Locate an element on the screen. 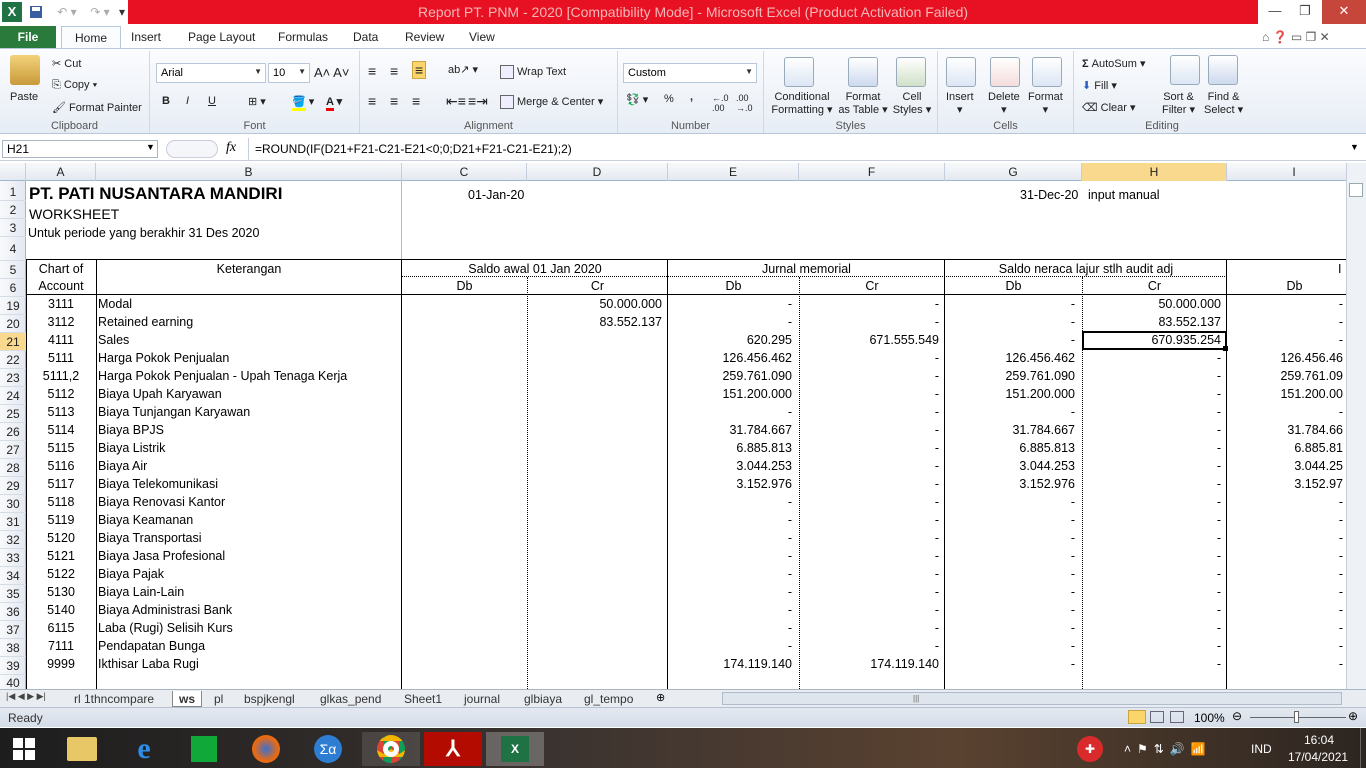  cell-coa: 3112 is located at coordinates (61, 322).